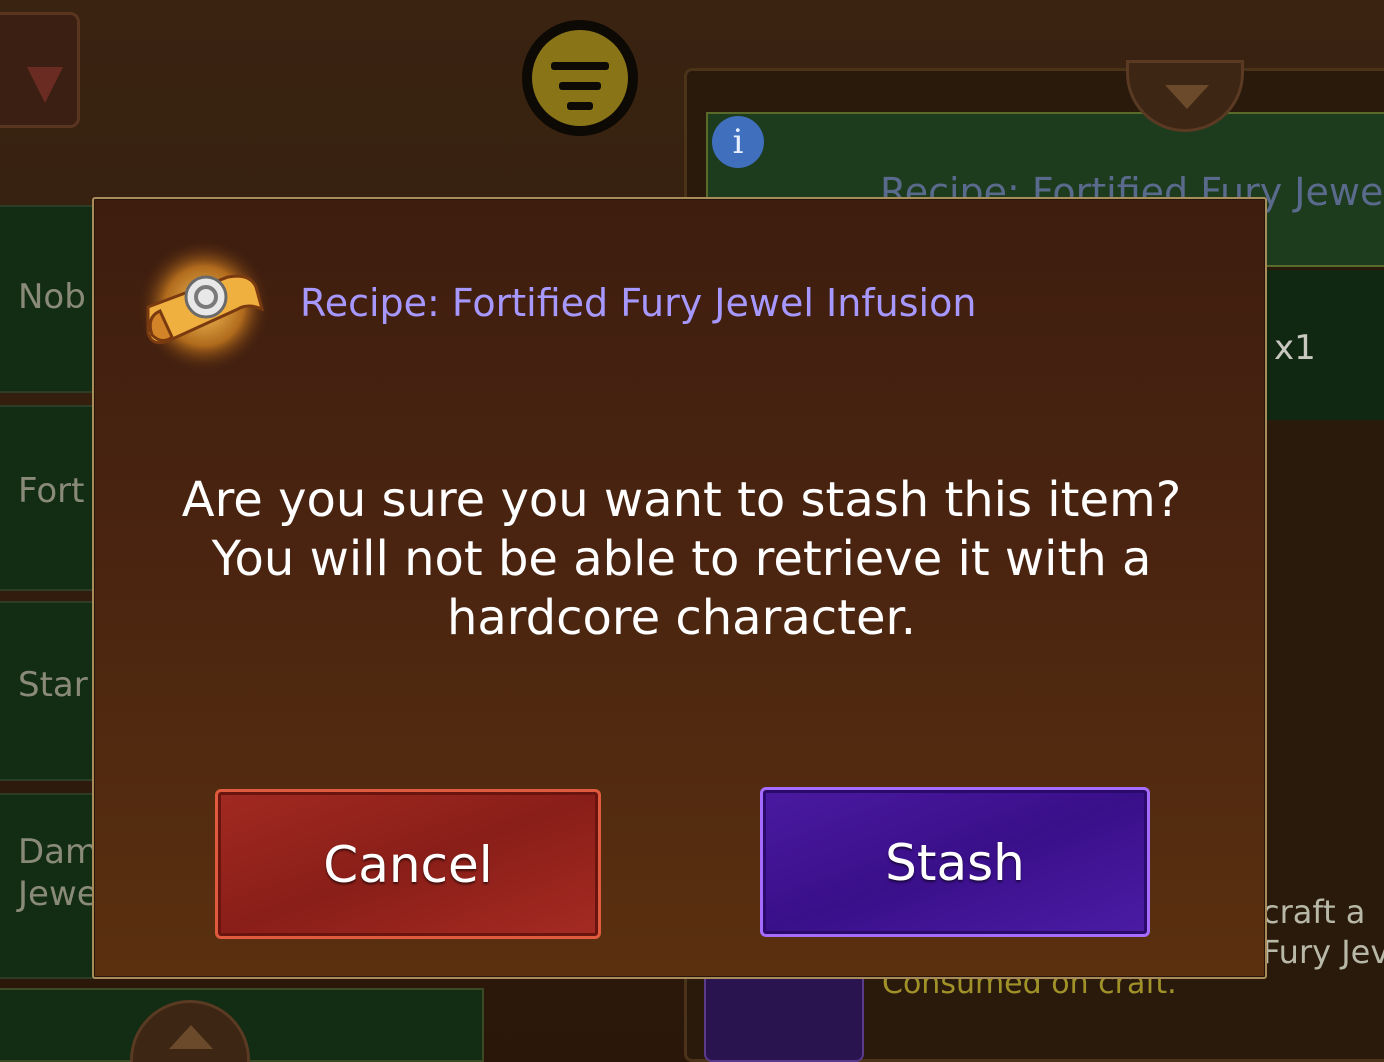 This screenshot has width=1384, height=1062. I want to click on dropdown-button, so click(40, 70).